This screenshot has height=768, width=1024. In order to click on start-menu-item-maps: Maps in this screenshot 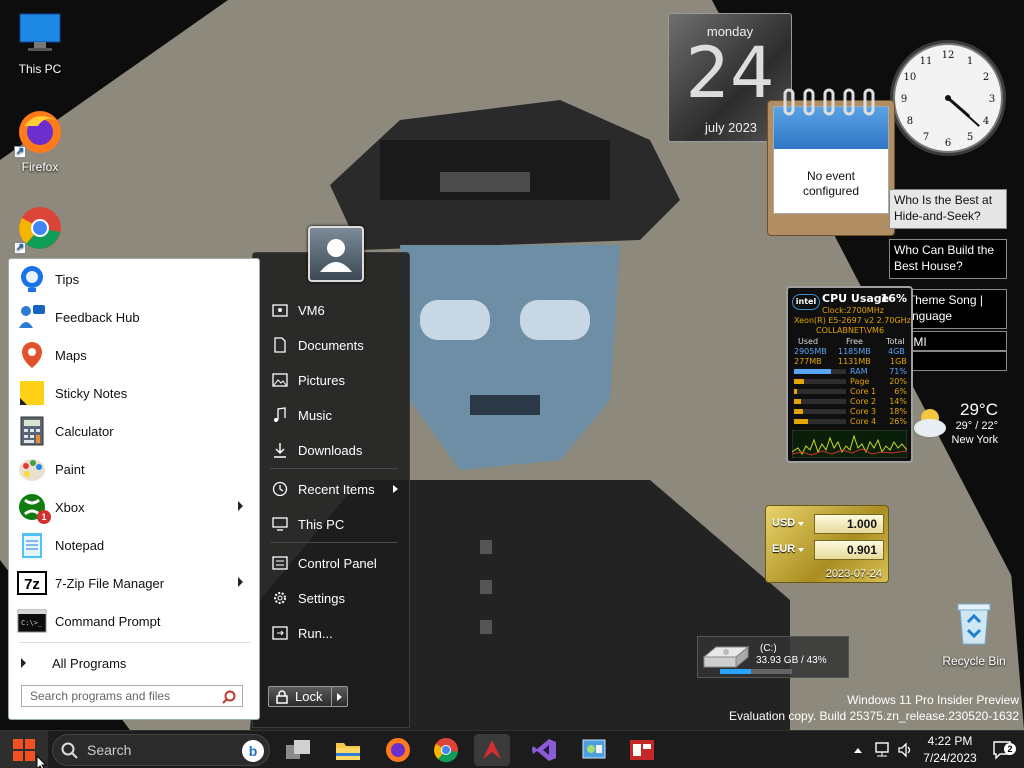, I will do `click(133, 355)`.